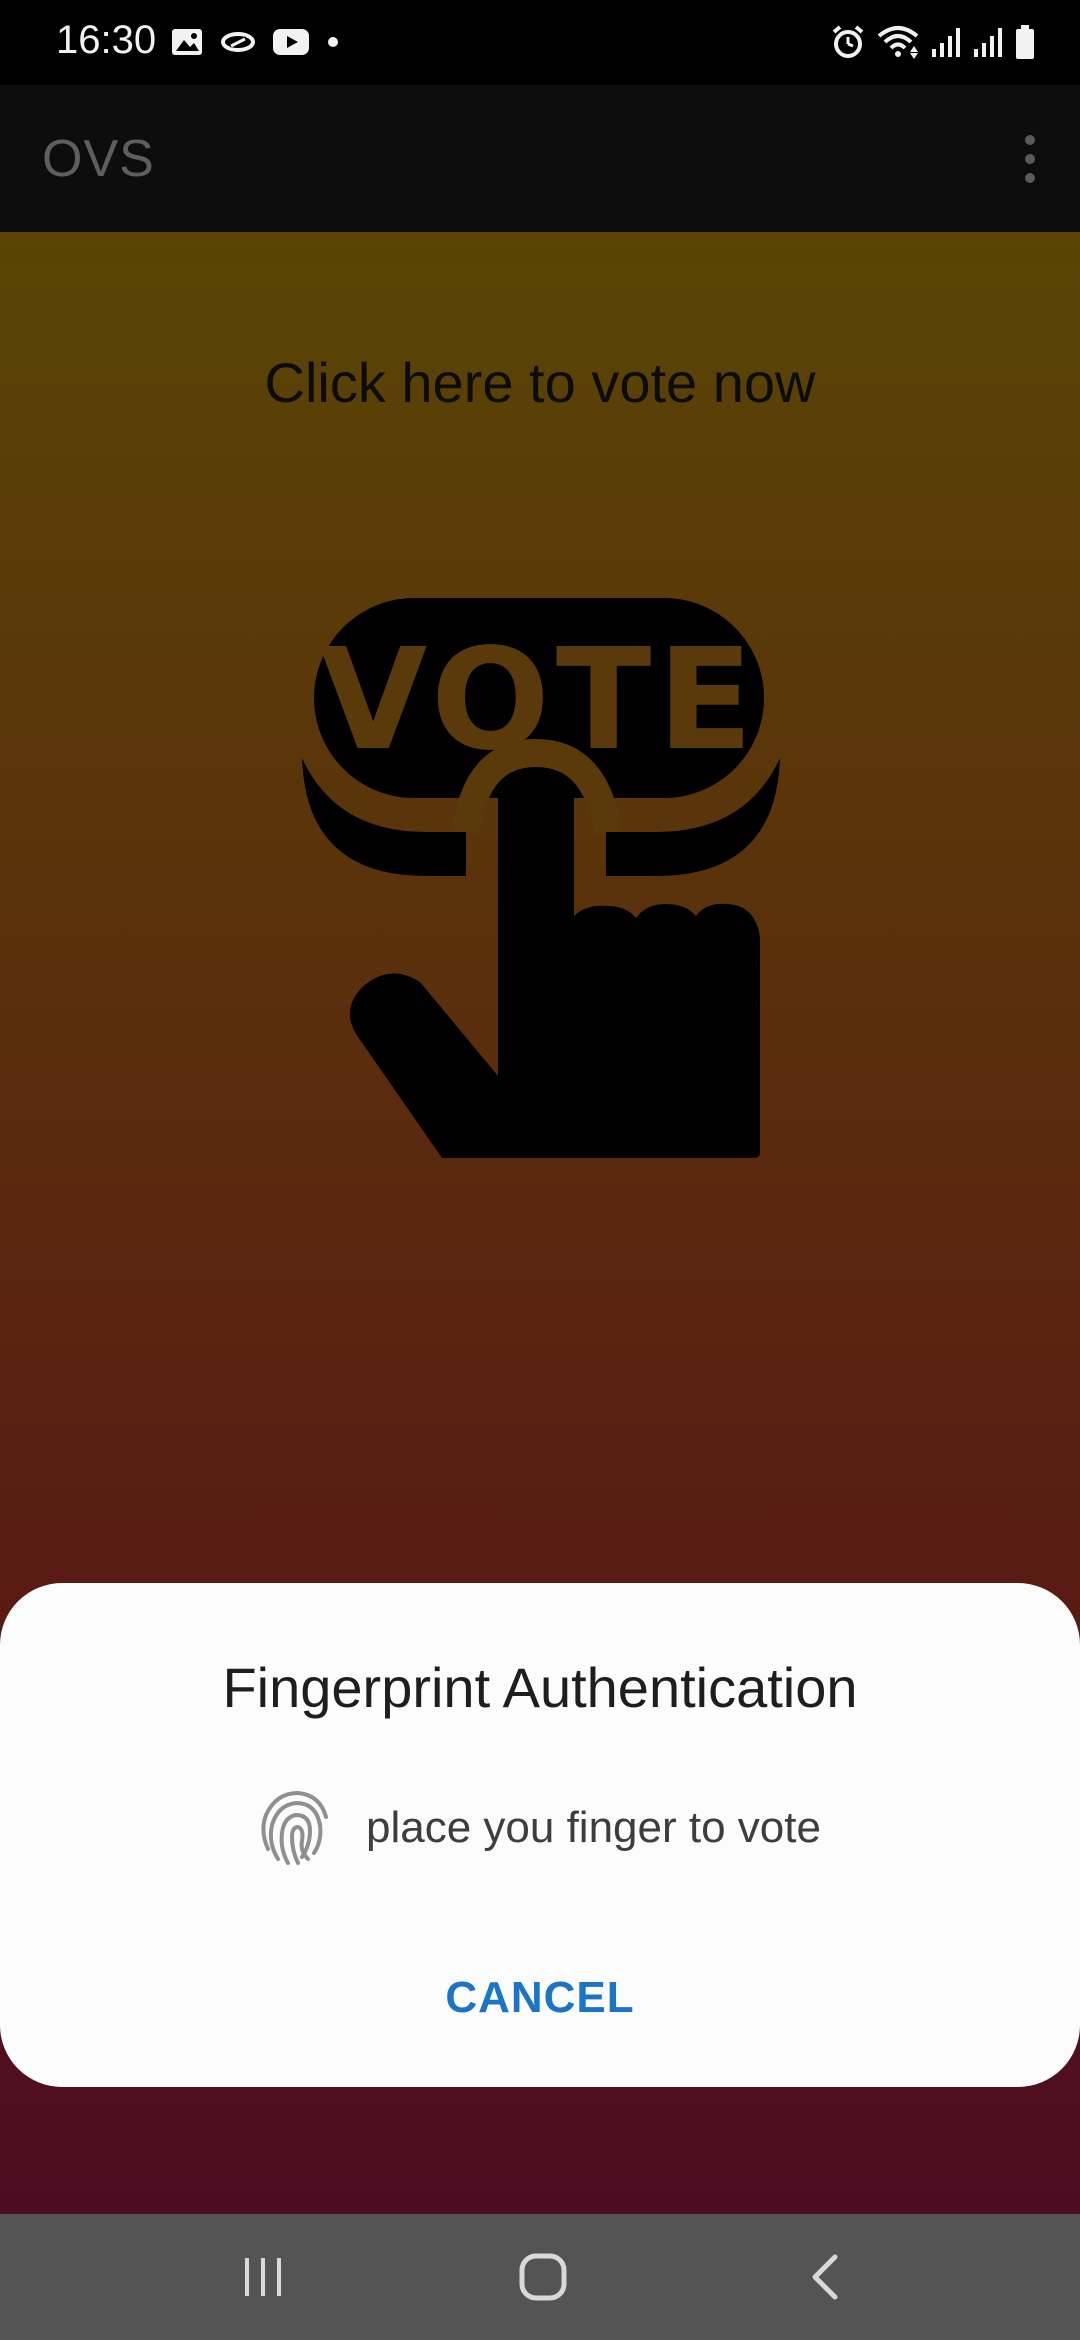 This screenshot has width=1080, height=2340. I want to click on alarm-icon, so click(848, 41).